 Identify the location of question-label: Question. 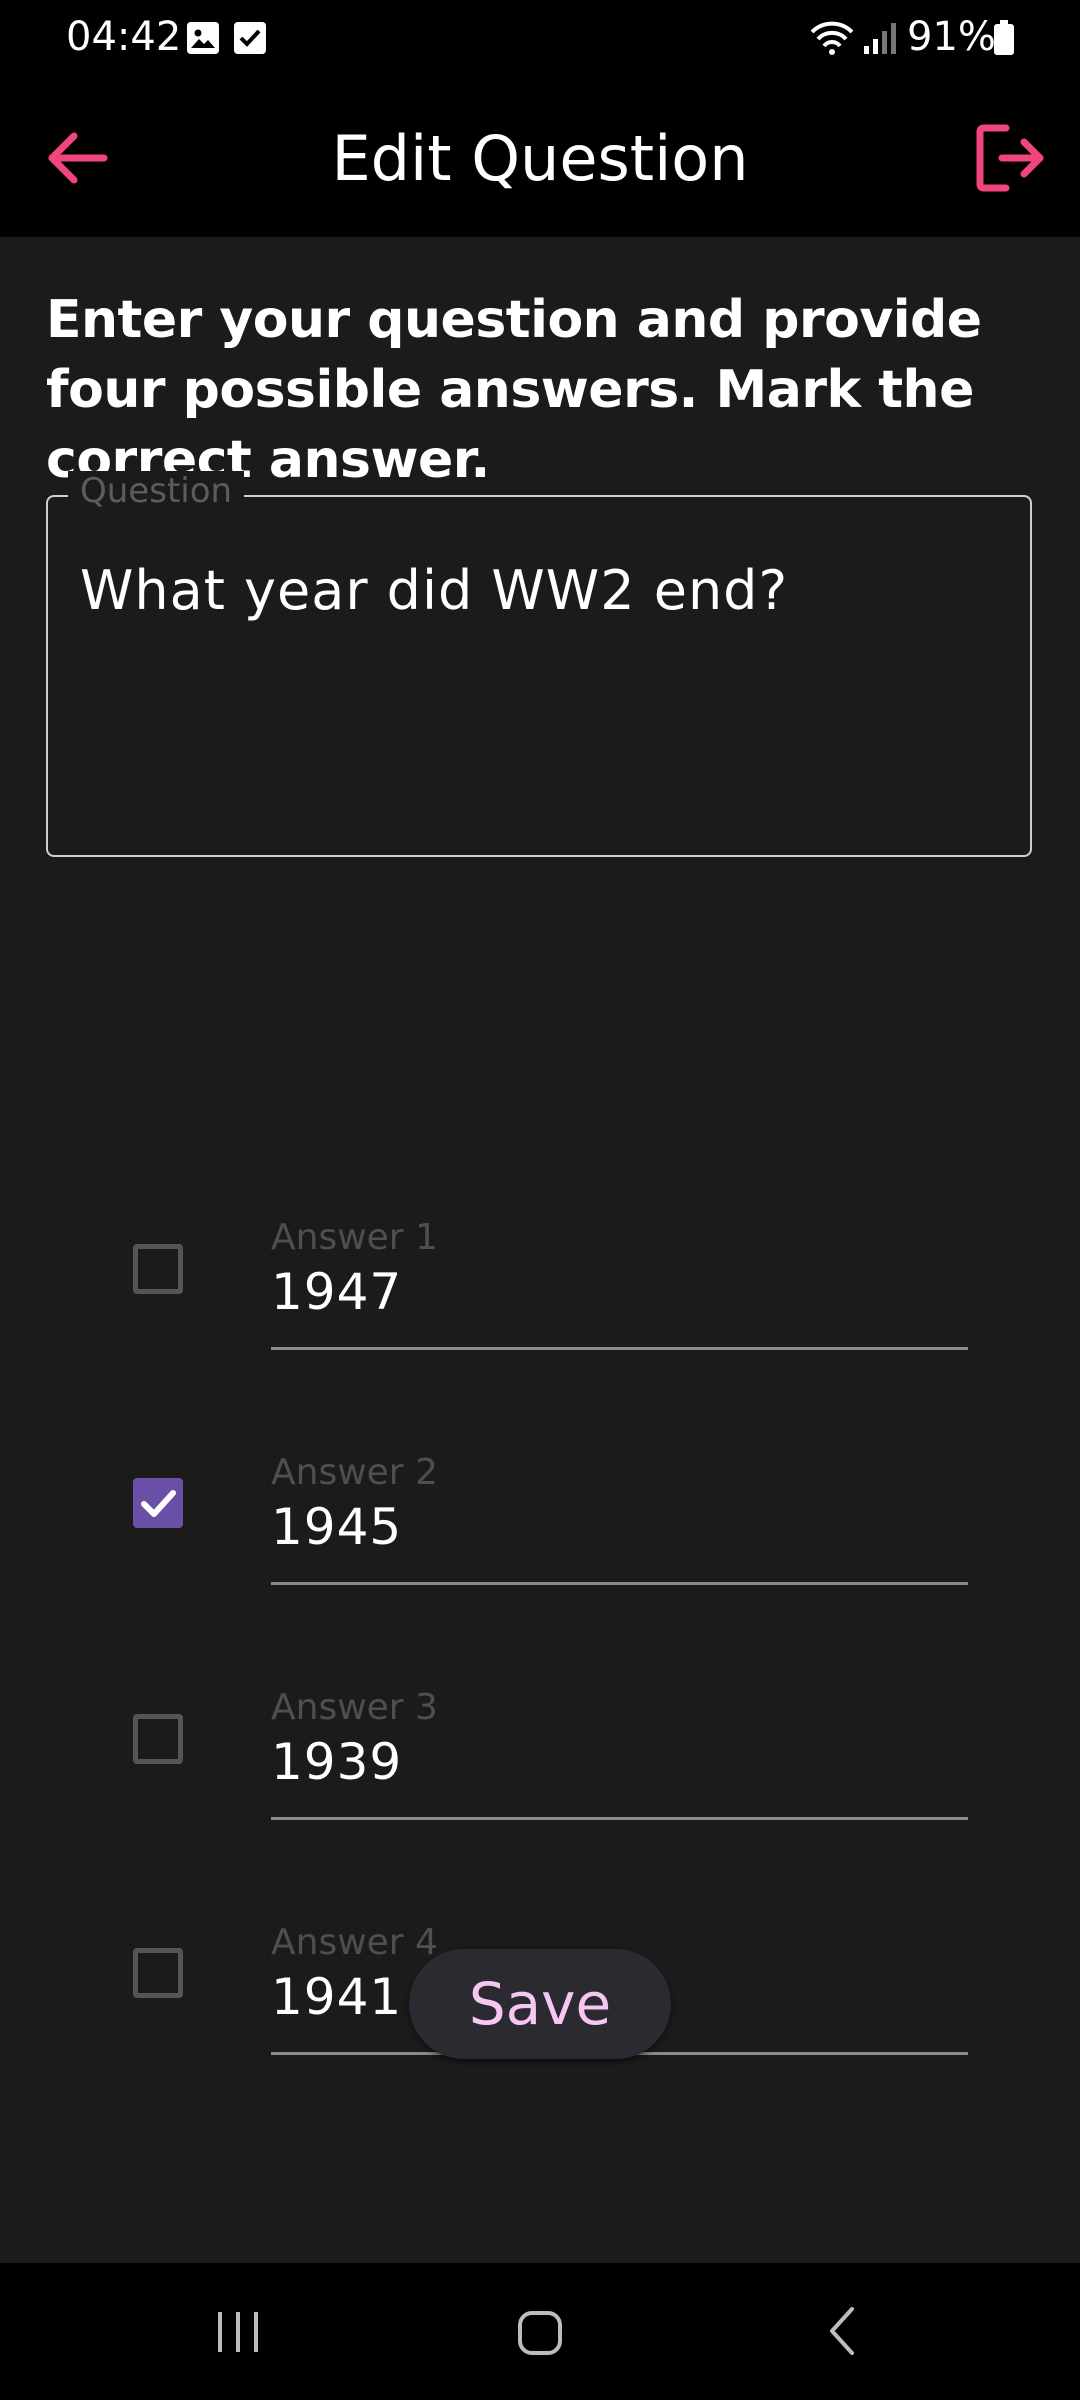
(156, 491).